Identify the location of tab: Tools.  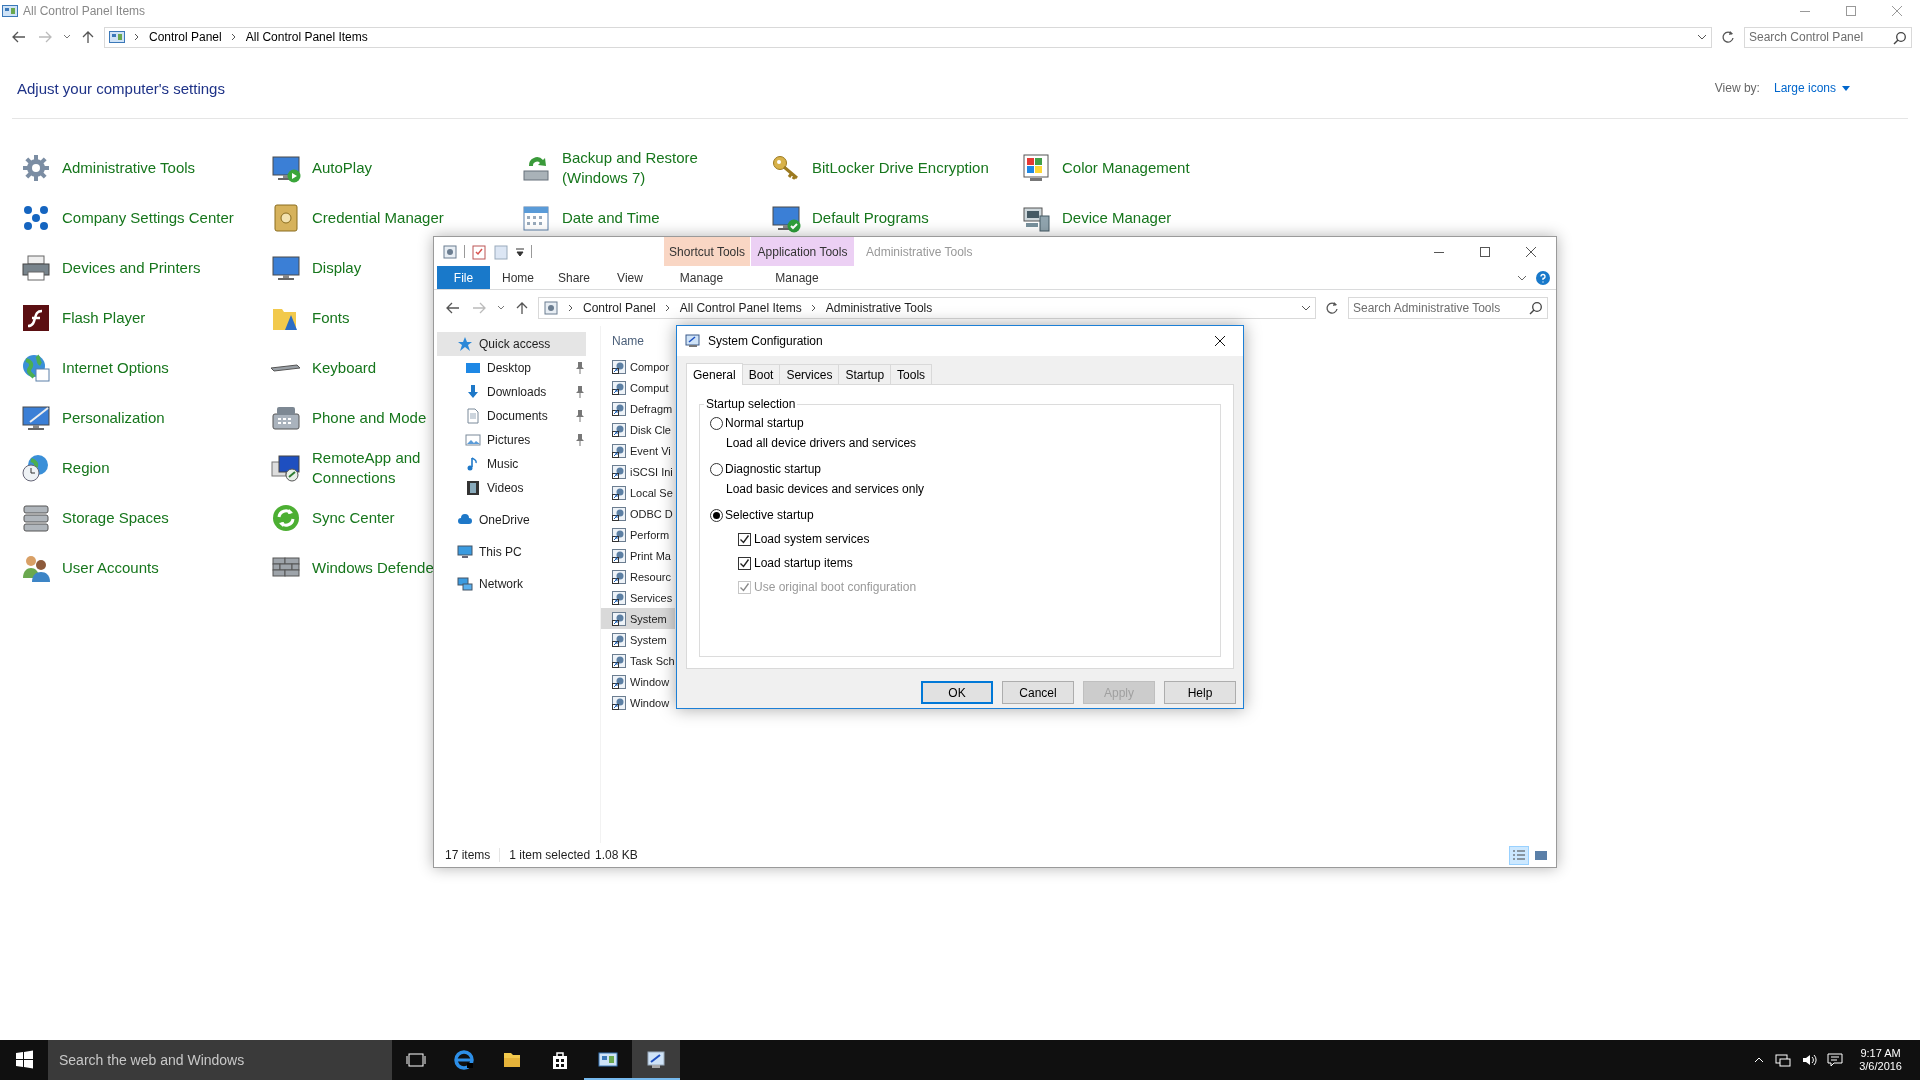
(911, 374).